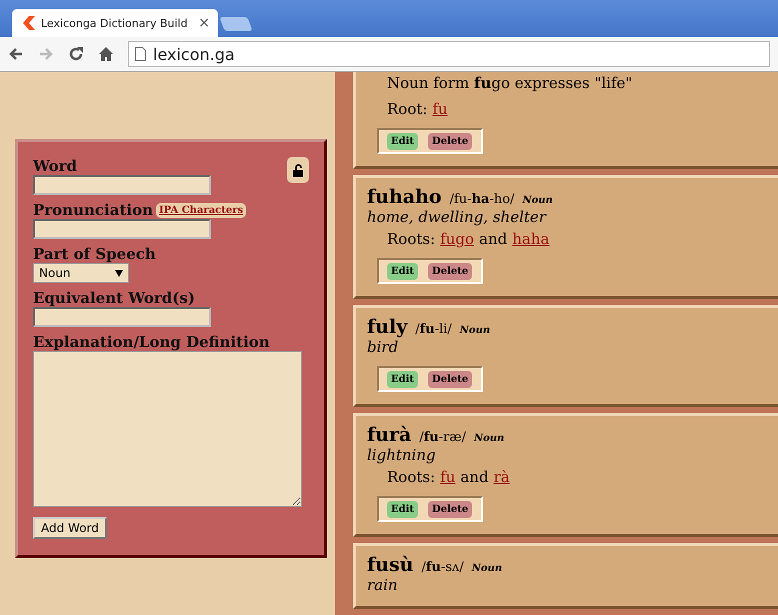 Image resolution: width=778 pixels, height=615 pixels. I want to click on definition-text: home, dwelling, shelter, so click(457, 217).